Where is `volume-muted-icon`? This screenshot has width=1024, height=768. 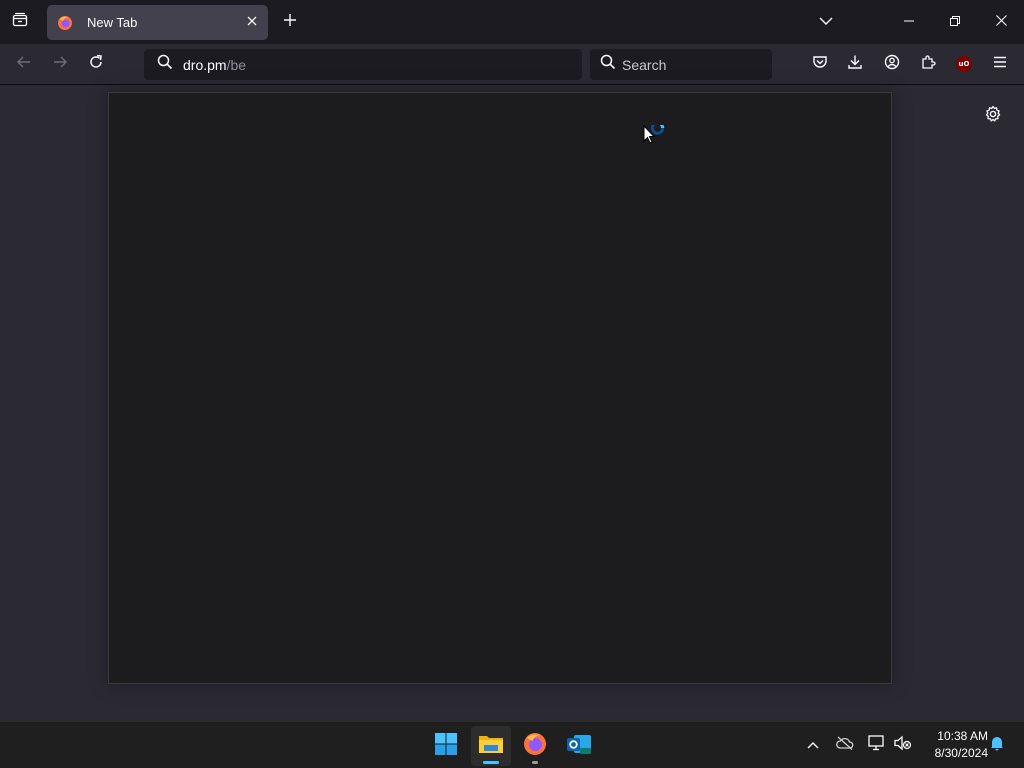
volume-muted-icon is located at coordinates (903, 745).